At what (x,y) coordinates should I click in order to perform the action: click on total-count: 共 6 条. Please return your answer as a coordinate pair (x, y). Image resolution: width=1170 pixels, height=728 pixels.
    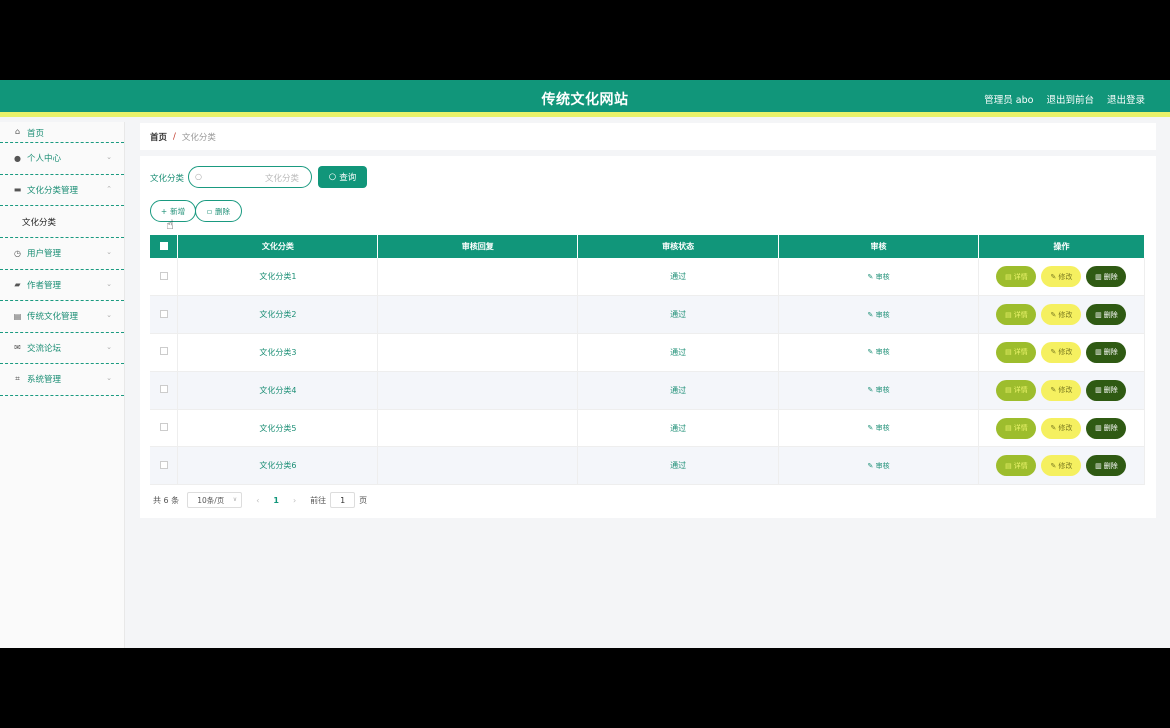
    Looking at the image, I should click on (166, 500).